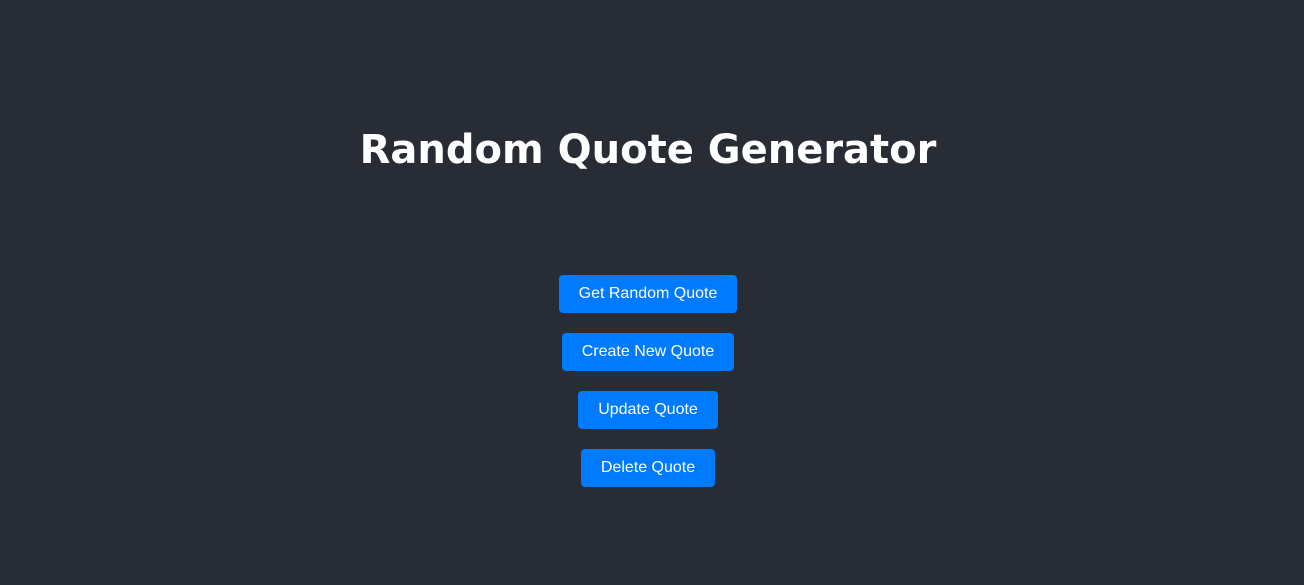 The height and width of the screenshot is (585, 1304). I want to click on page-title: Random Quote Generator, so click(648, 150).